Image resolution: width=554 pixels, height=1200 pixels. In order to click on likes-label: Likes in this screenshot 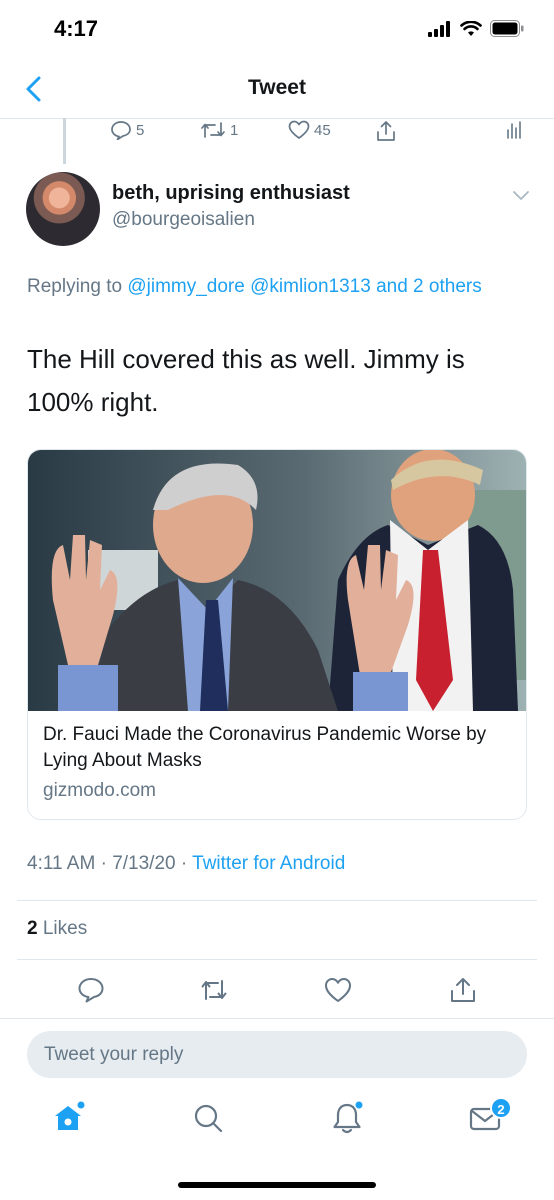, I will do `click(65, 928)`.